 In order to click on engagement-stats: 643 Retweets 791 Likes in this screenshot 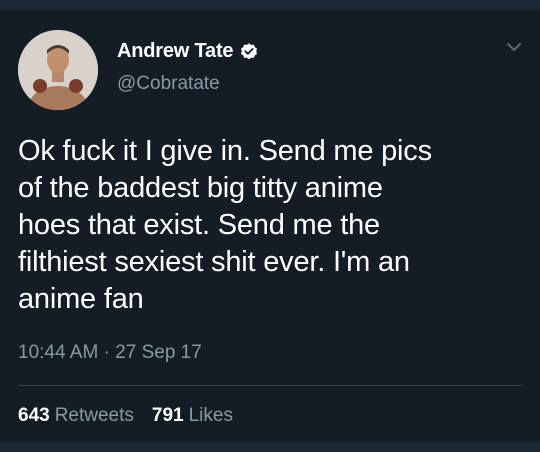, I will do `click(134, 416)`.